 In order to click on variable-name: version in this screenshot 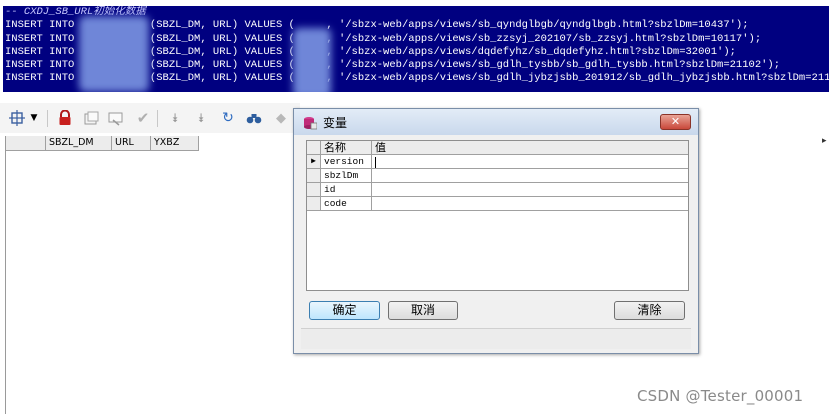, I will do `click(346, 162)`.